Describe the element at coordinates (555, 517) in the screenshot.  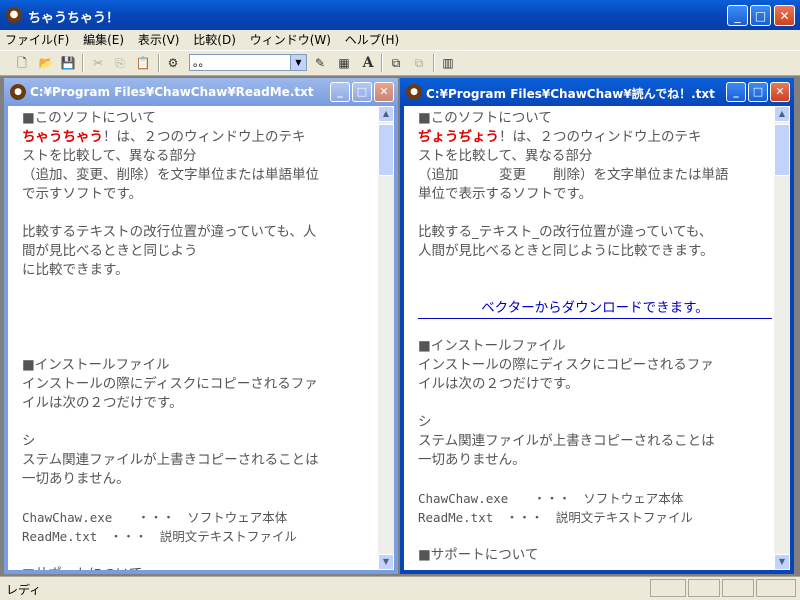
I see `text-line: ReadMe.txt ・・・ 説明文テキストファイル` at that location.